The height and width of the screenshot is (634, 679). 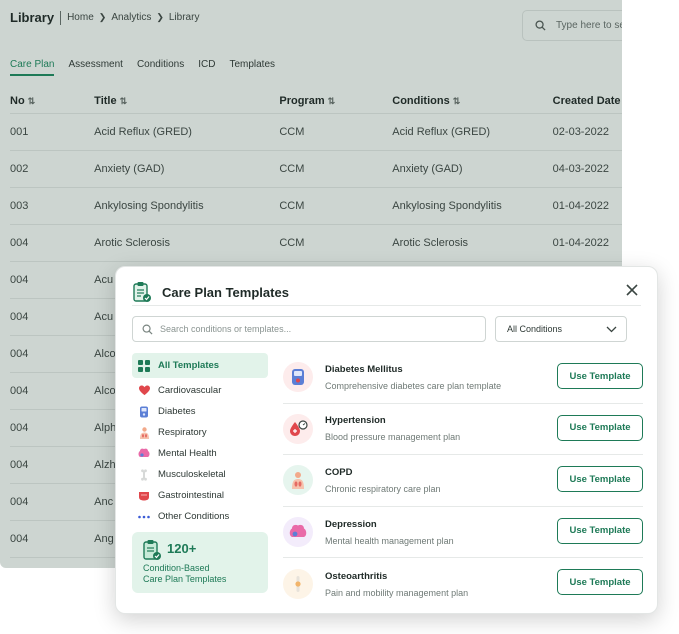 I want to click on cell-title: Arotic Sclerosis, so click(x=132, y=243).